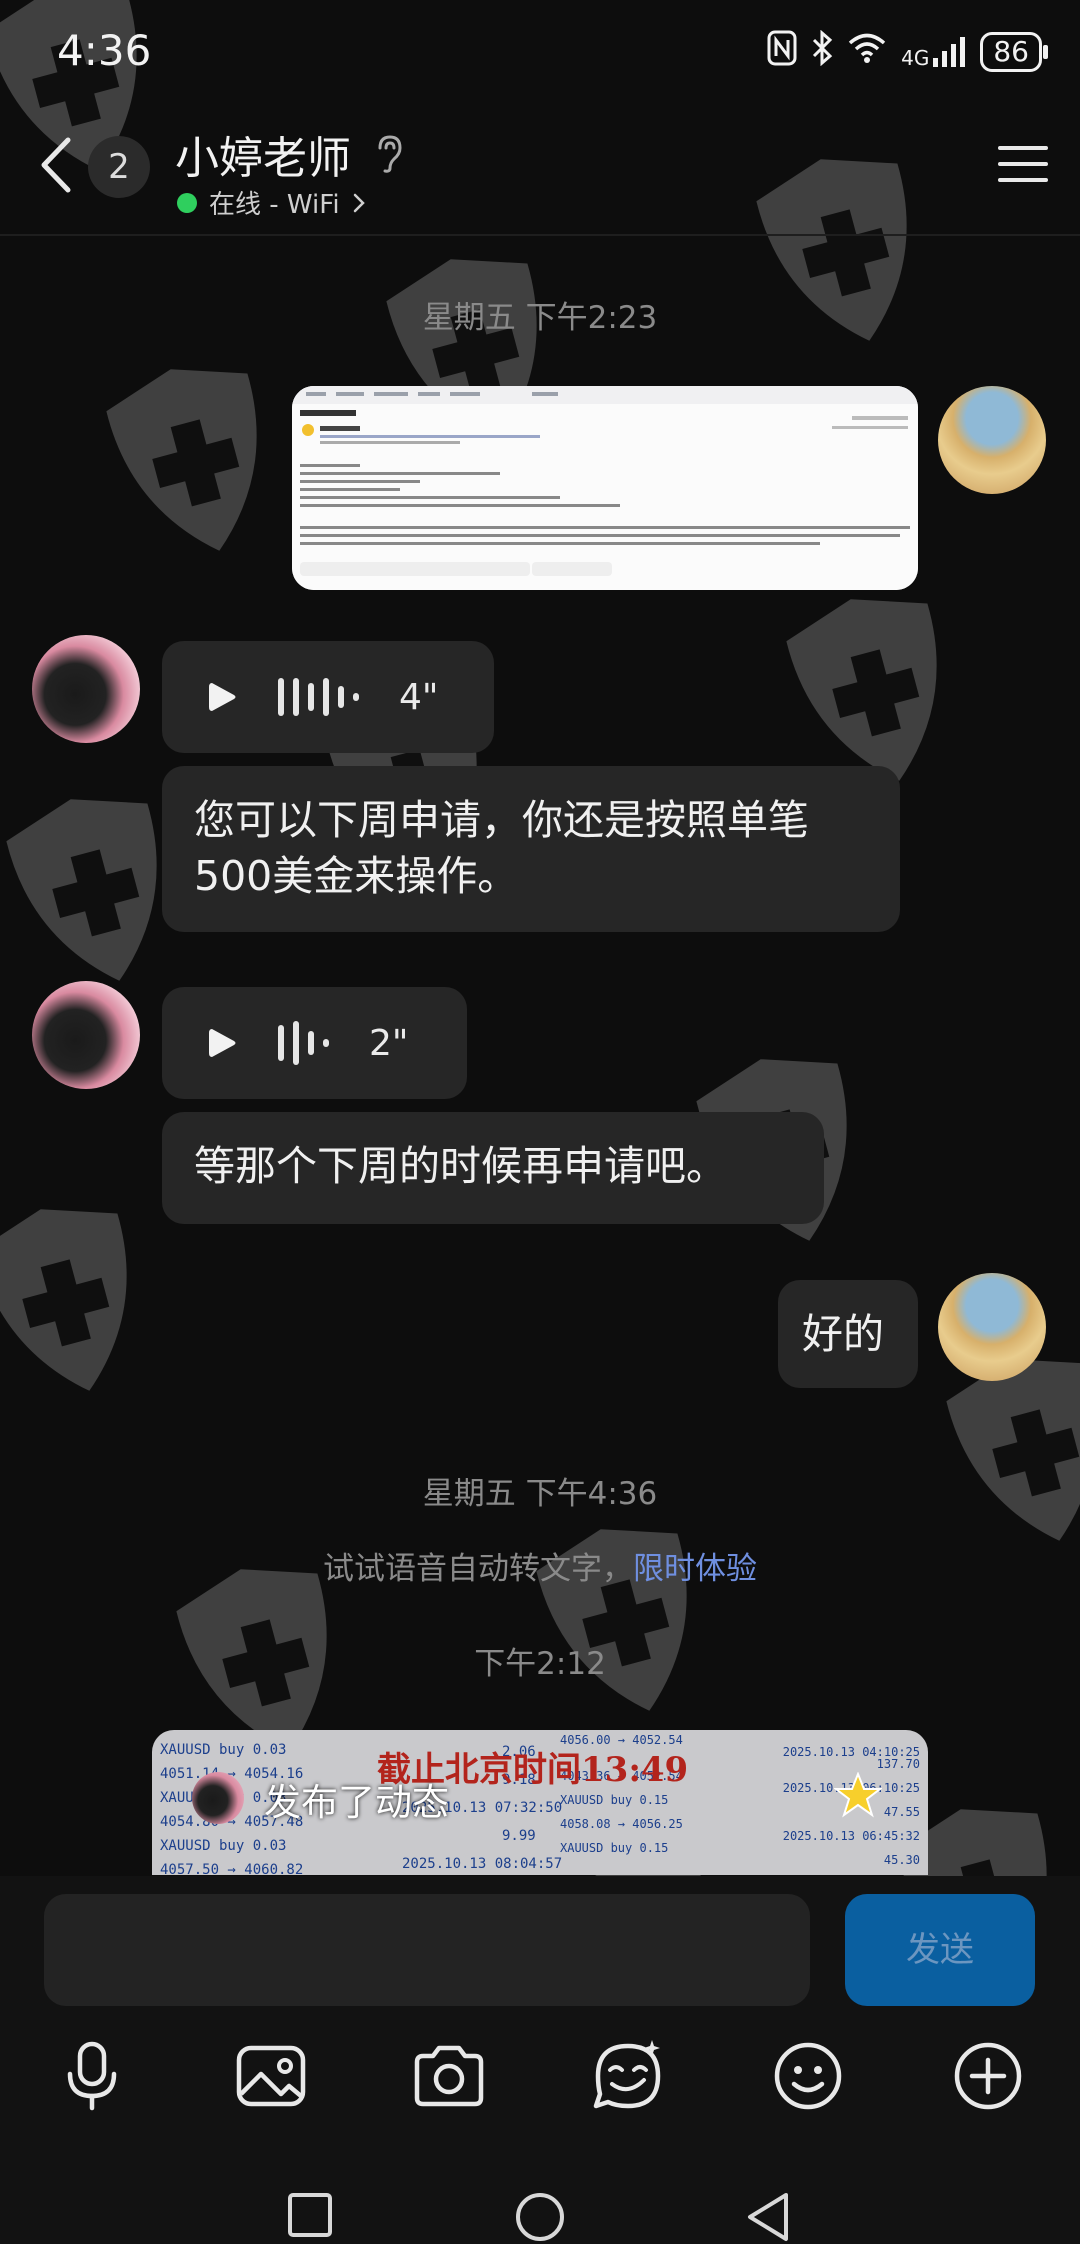  Describe the element at coordinates (915, 58) in the screenshot. I see `network-type: 4G` at that location.